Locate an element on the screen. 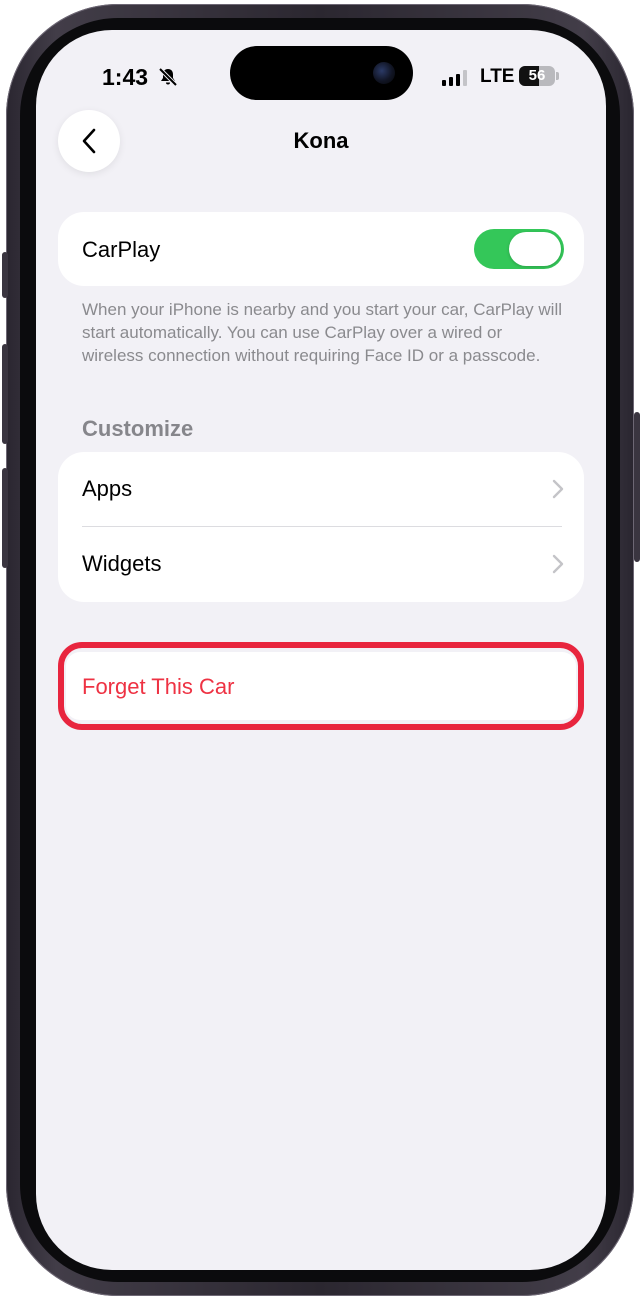 The width and height of the screenshot is (642, 1301). status-time: 1:43 is located at coordinates (125, 77).